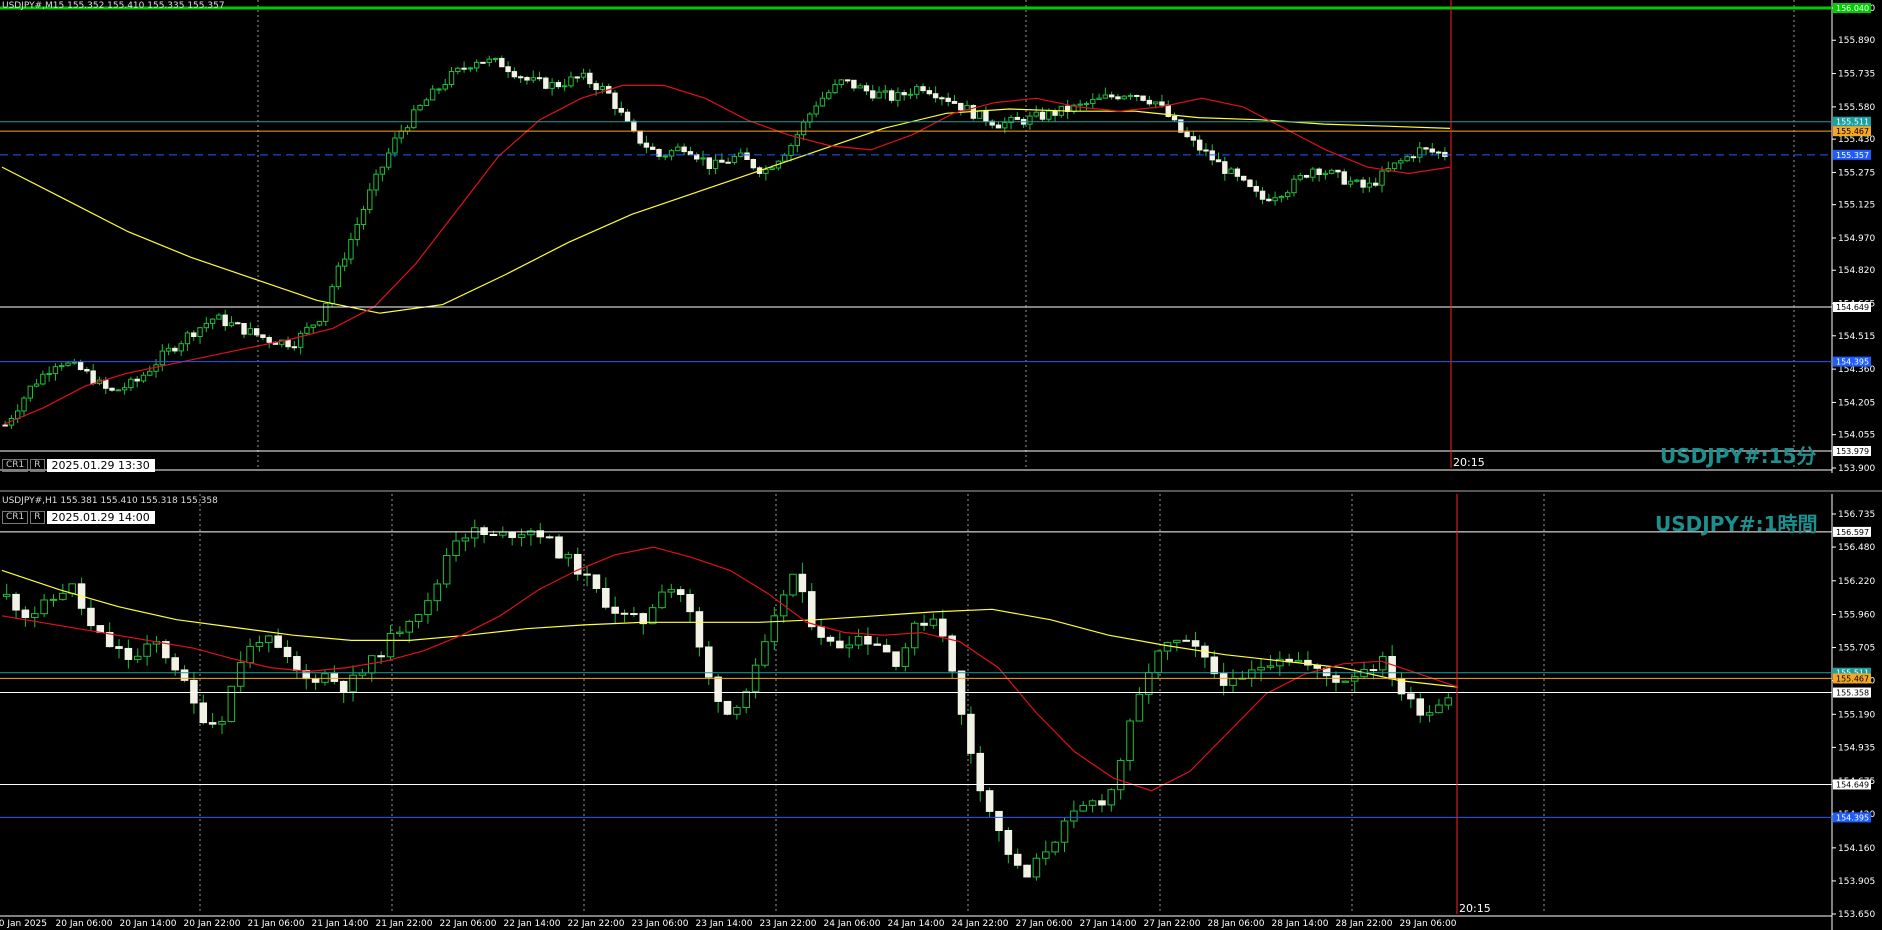  Describe the element at coordinates (1236, 924) in the screenshot. I see `x-tick-label: 28 Jan 06:00` at that location.